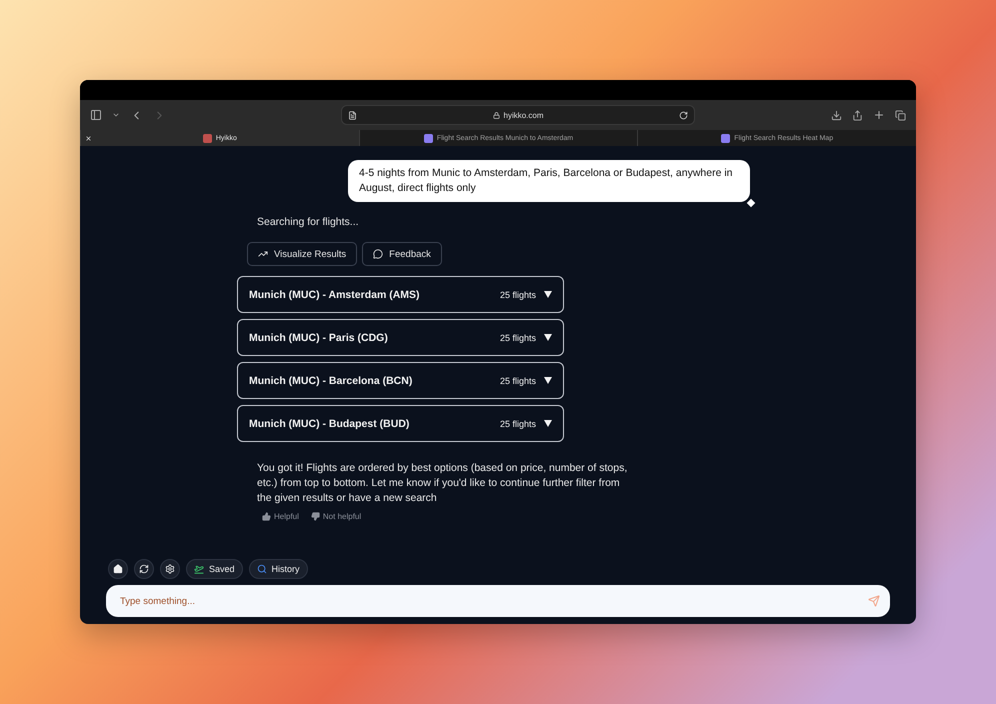  Describe the element at coordinates (400, 423) in the screenshot. I see `route-accordion: Munich (MUC) - Budapest (BUD) 25 flights` at that location.